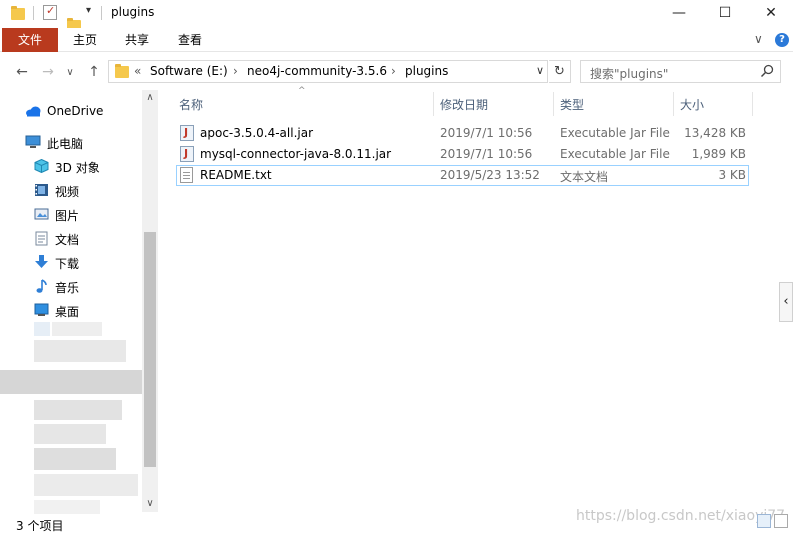  Describe the element at coordinates (464, 108) in the screenshot. I see `column-header-modified: 修改日期` at that location.